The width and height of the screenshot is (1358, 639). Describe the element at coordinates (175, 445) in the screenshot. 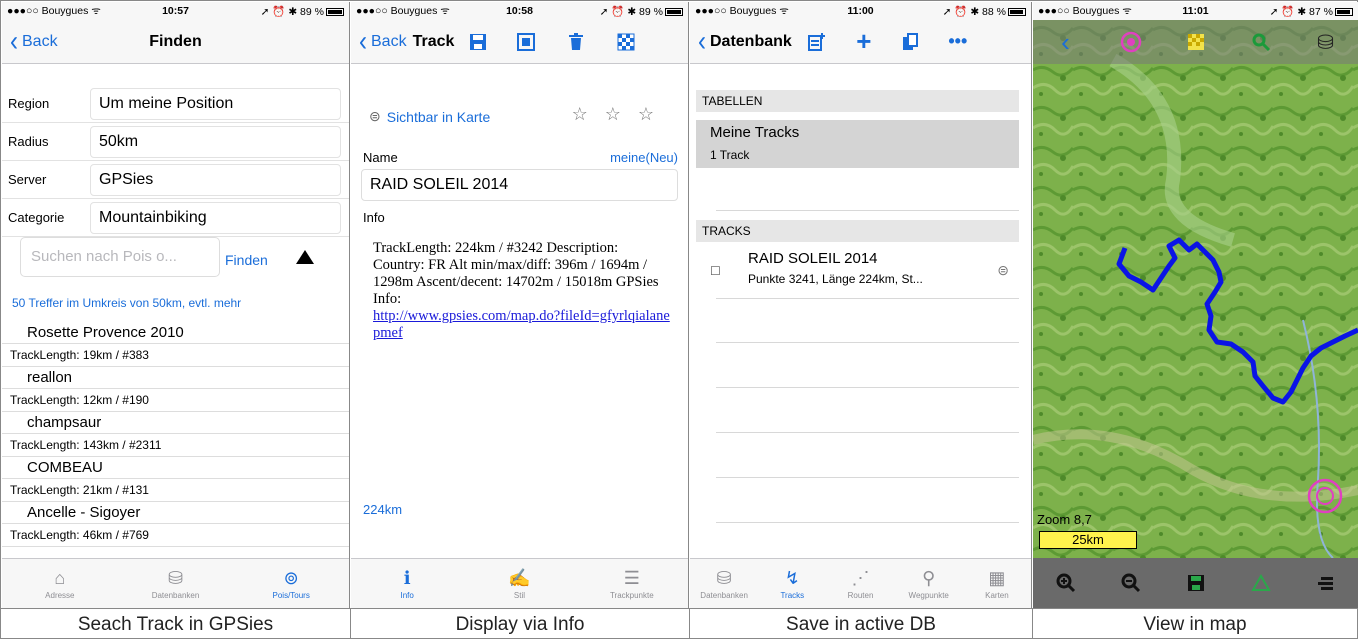

I see `result-info: TrackLength: 143km / #2311` at that location.